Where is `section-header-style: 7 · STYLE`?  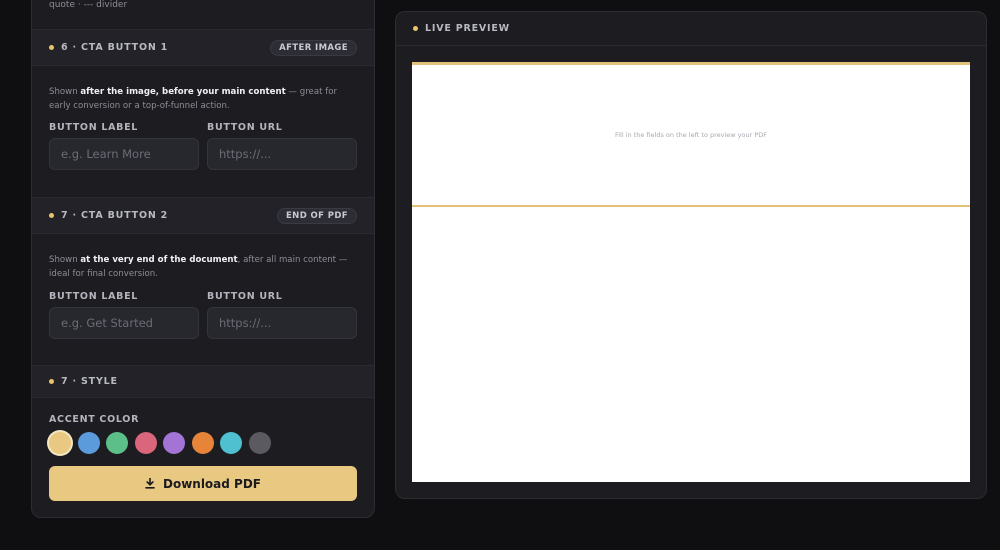
section-header-style: 7 · STYLE is located at coordinates (203, 381).